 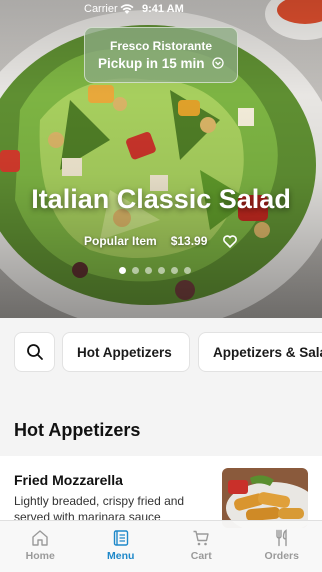 What do you see at coordinates (40, 556) in the screenshot?
I see `tab-label: Home` at bounding box center [40, 556].